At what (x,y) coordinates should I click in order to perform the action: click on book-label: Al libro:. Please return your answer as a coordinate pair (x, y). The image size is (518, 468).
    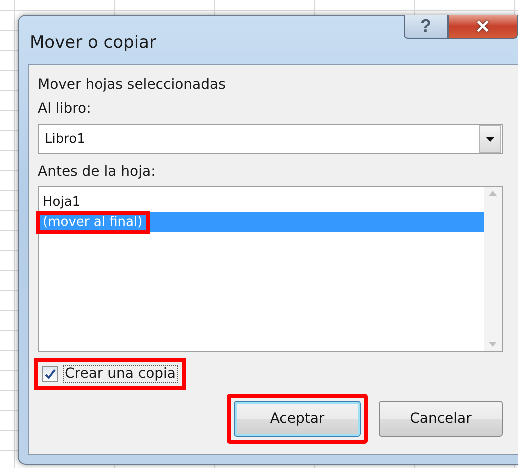
    Looking at the image, I should click on (65, 109).